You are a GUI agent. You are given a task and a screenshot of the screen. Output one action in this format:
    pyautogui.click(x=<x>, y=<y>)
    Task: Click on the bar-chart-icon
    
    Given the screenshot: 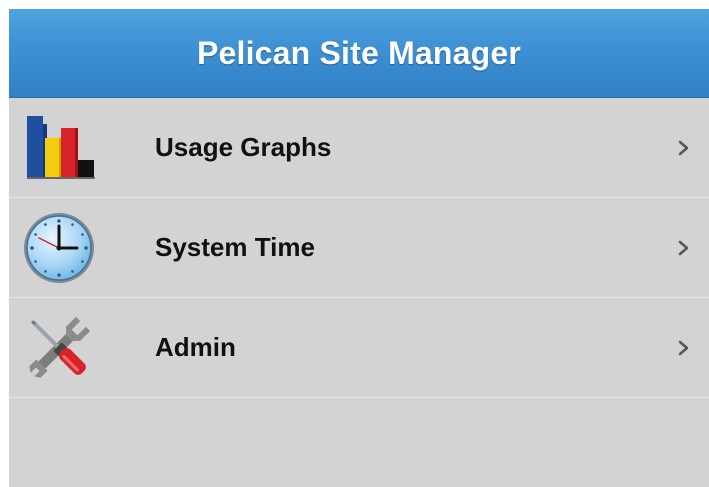 What is the action you would take?
    pyautogui.click(x=59, y=148)
    